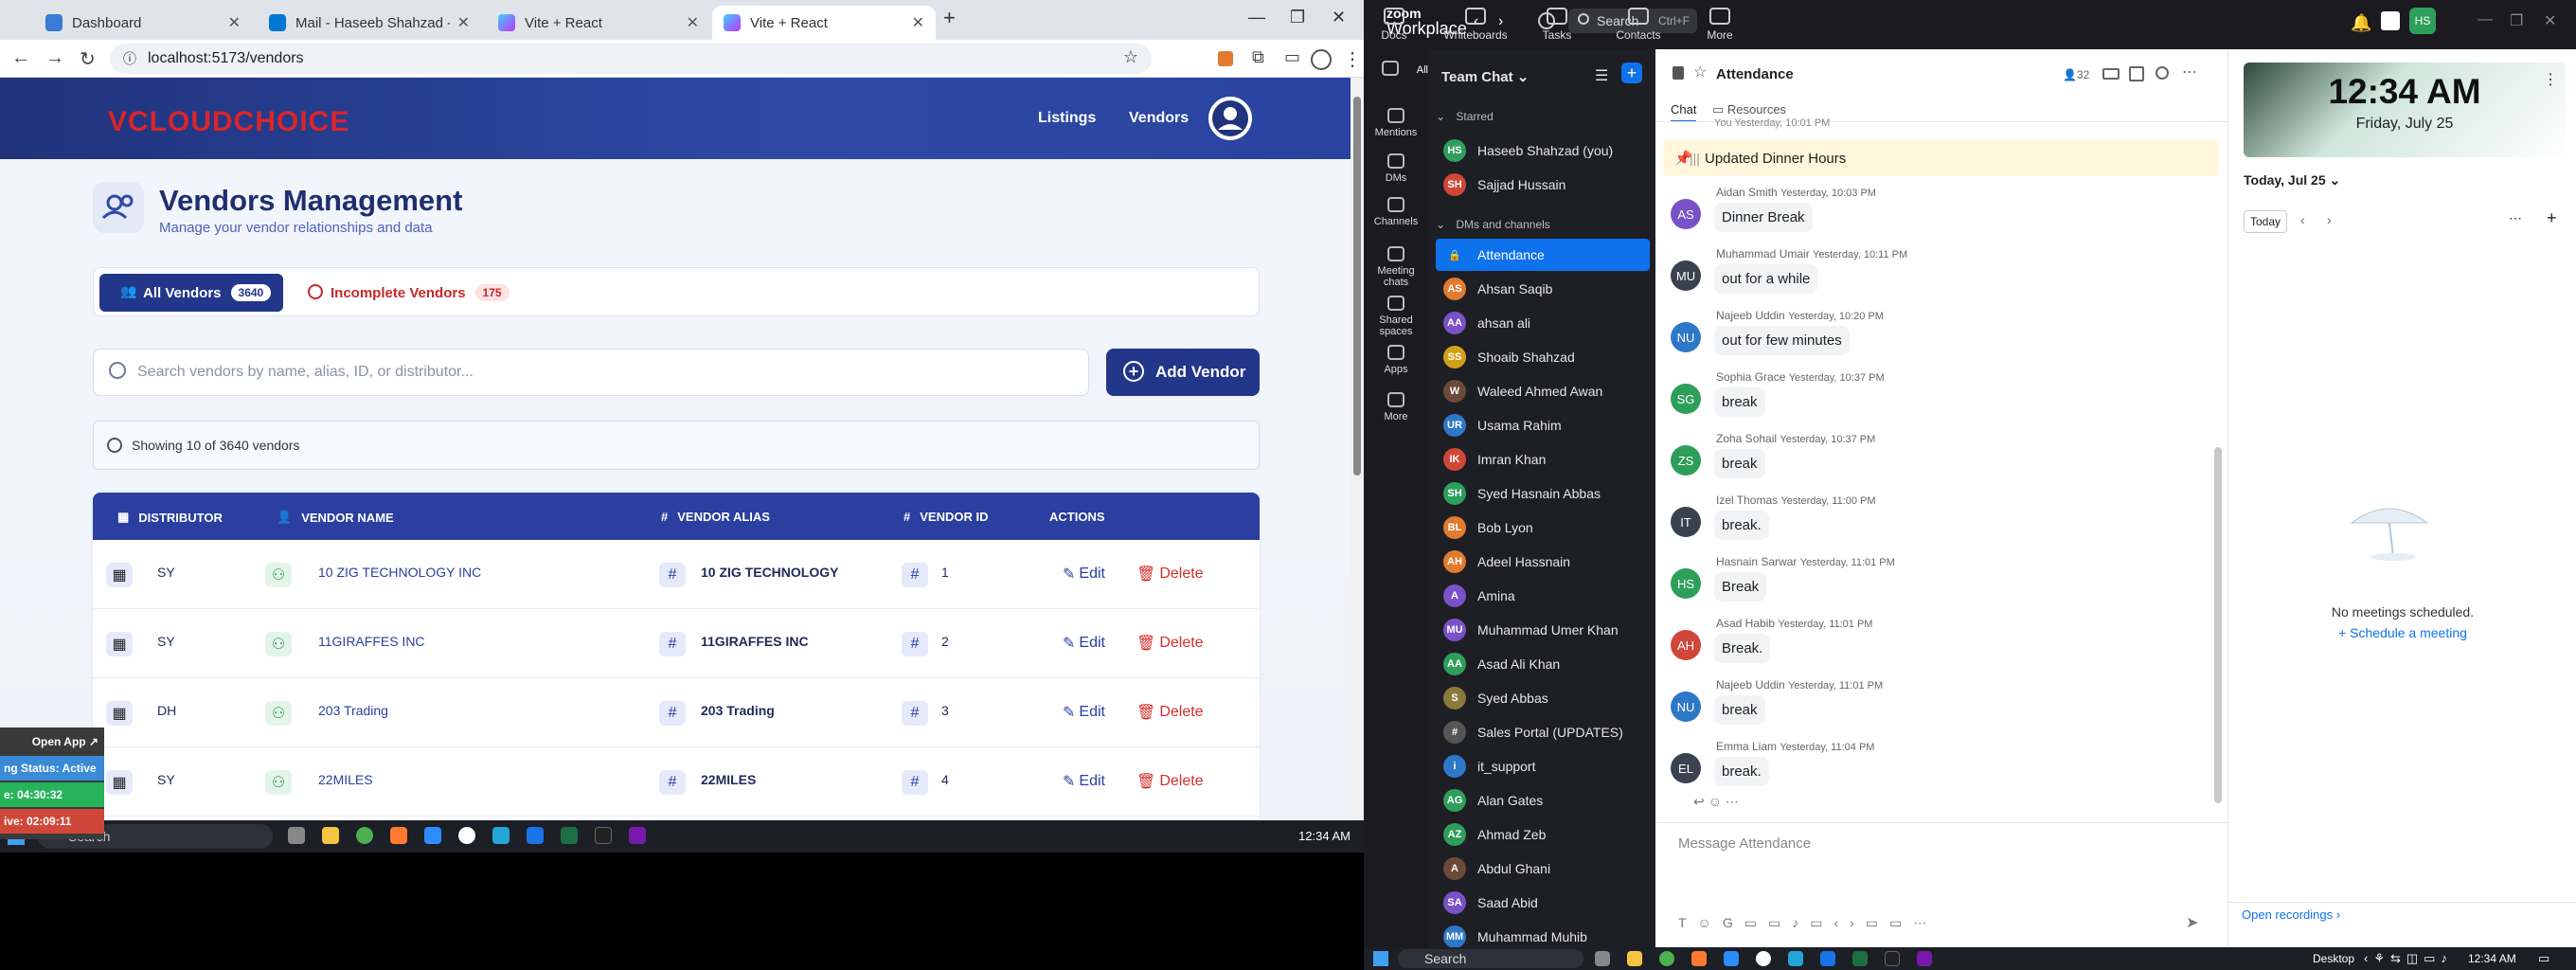  I want to click on tab-vite-1: Vite + React ✕, so click(598, 23).